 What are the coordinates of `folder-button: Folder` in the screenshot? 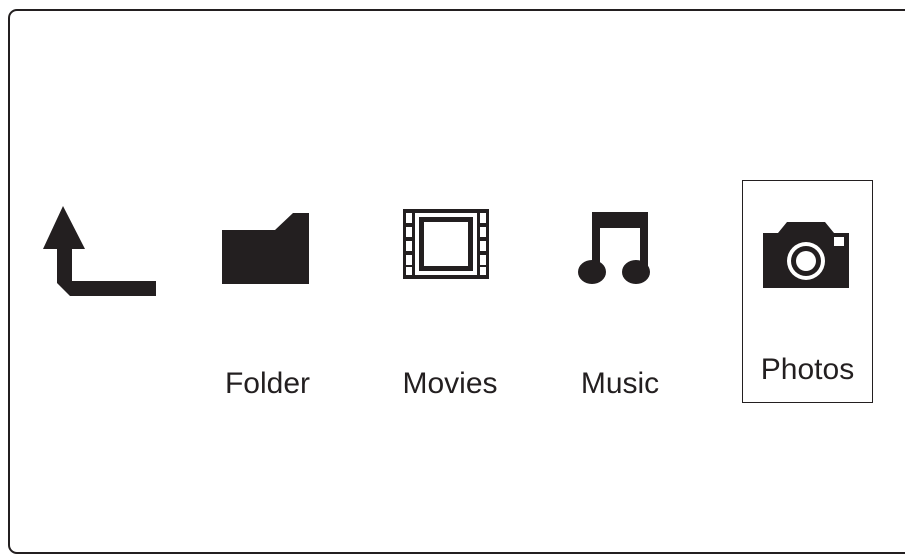 It's located at (267, 297).